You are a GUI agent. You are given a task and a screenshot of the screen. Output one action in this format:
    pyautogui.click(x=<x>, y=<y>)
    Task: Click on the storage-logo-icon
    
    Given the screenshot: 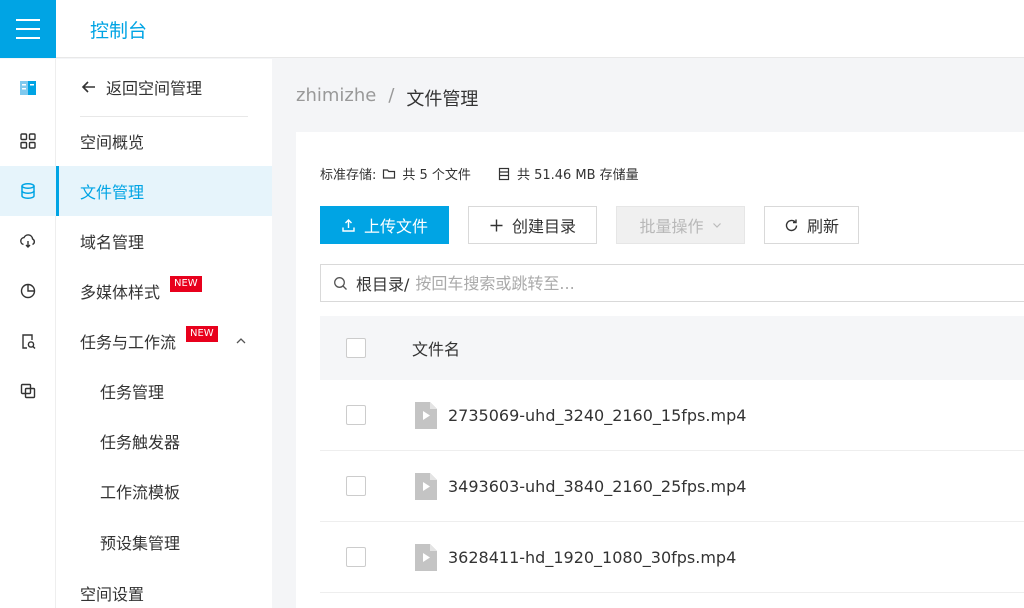 What is the action you would take?
    pyautogui.click(x=28, y=88)
    